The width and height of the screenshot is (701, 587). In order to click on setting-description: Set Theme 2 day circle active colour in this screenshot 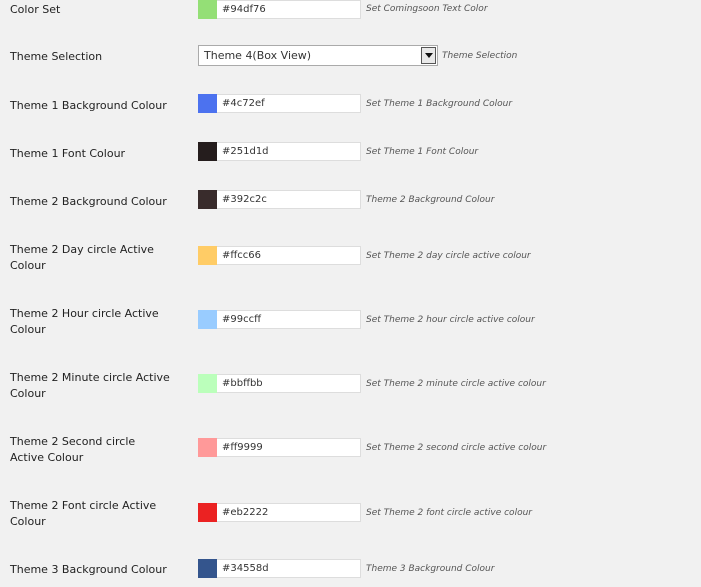, I will do `click(448, 256)`.